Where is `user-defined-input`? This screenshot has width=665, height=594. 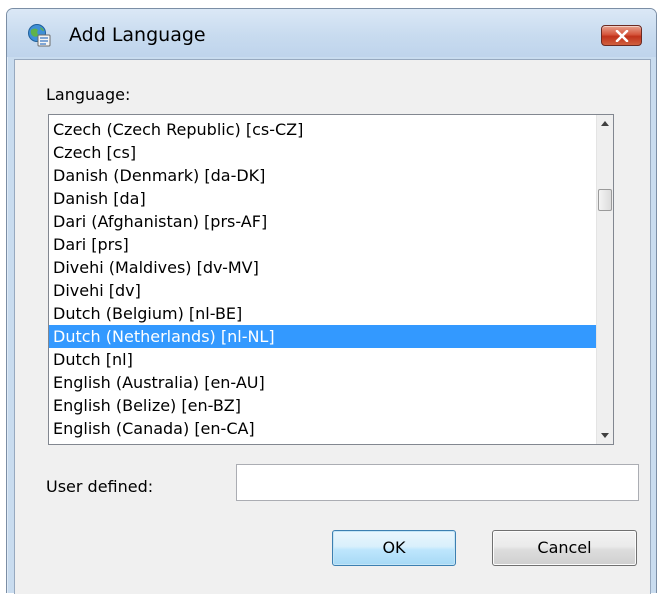
user-defined-input is located at coordinates (437, 482).